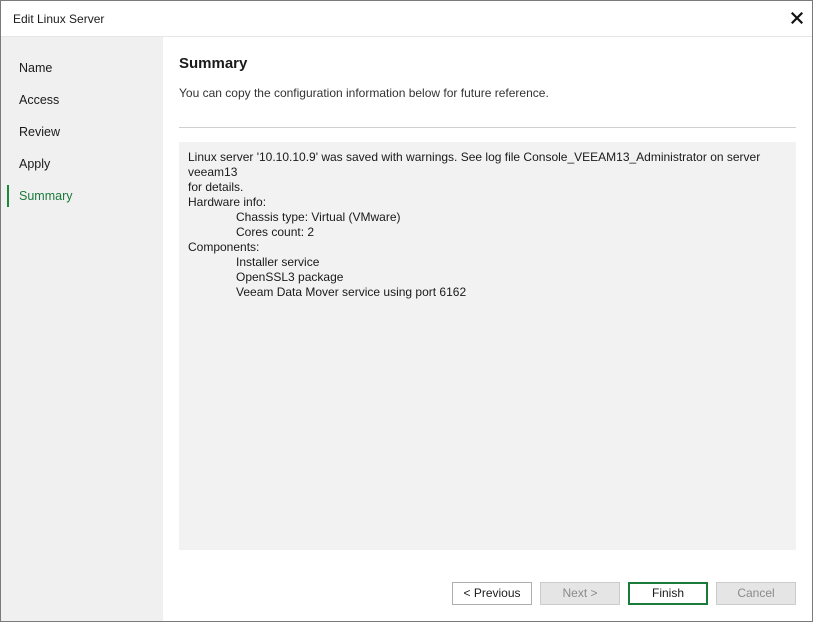 This screenshot has height=622, width=813. What do you see at coordinates (406, 19) in the screenshot?
I see `title-bar: Edit Linux Server` at bounding box center [406, 19].